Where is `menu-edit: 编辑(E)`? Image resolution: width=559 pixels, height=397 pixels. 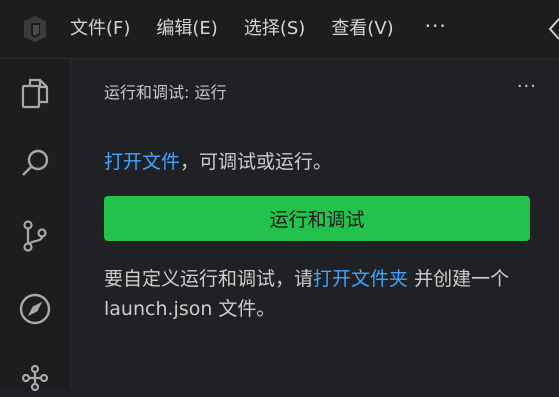 menu-edit: 编辑(E) is located at coordinates (186, 29).